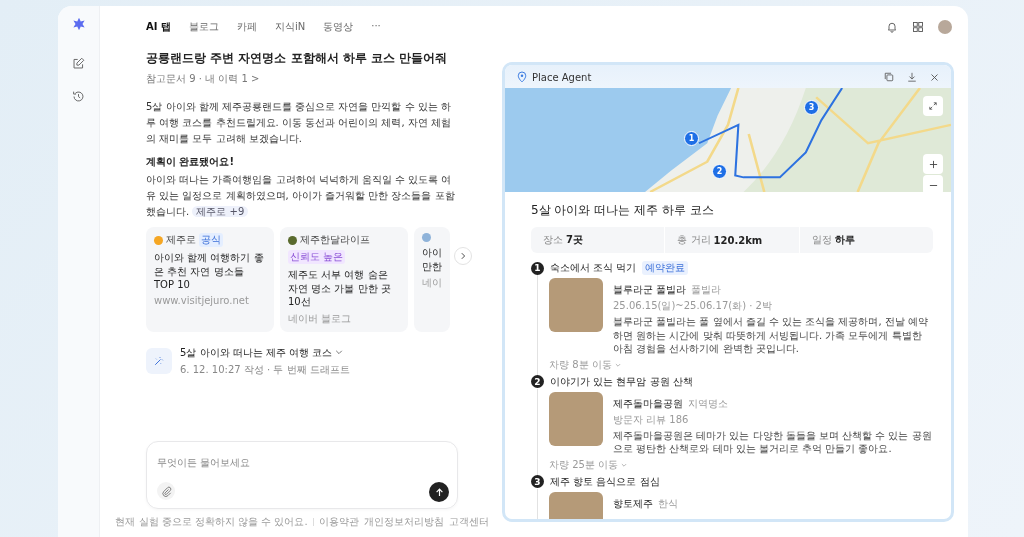 The width and height of the screenshot is (1024, 537). I want to click on zoom-in-button, so click(933, 164).